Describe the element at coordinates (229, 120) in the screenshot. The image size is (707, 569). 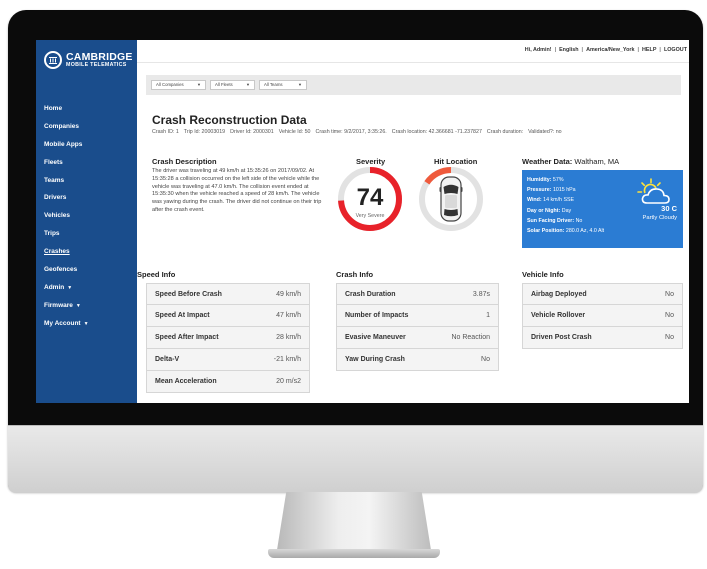
I see `page-title: Crash Reconstruction Data` at that location.